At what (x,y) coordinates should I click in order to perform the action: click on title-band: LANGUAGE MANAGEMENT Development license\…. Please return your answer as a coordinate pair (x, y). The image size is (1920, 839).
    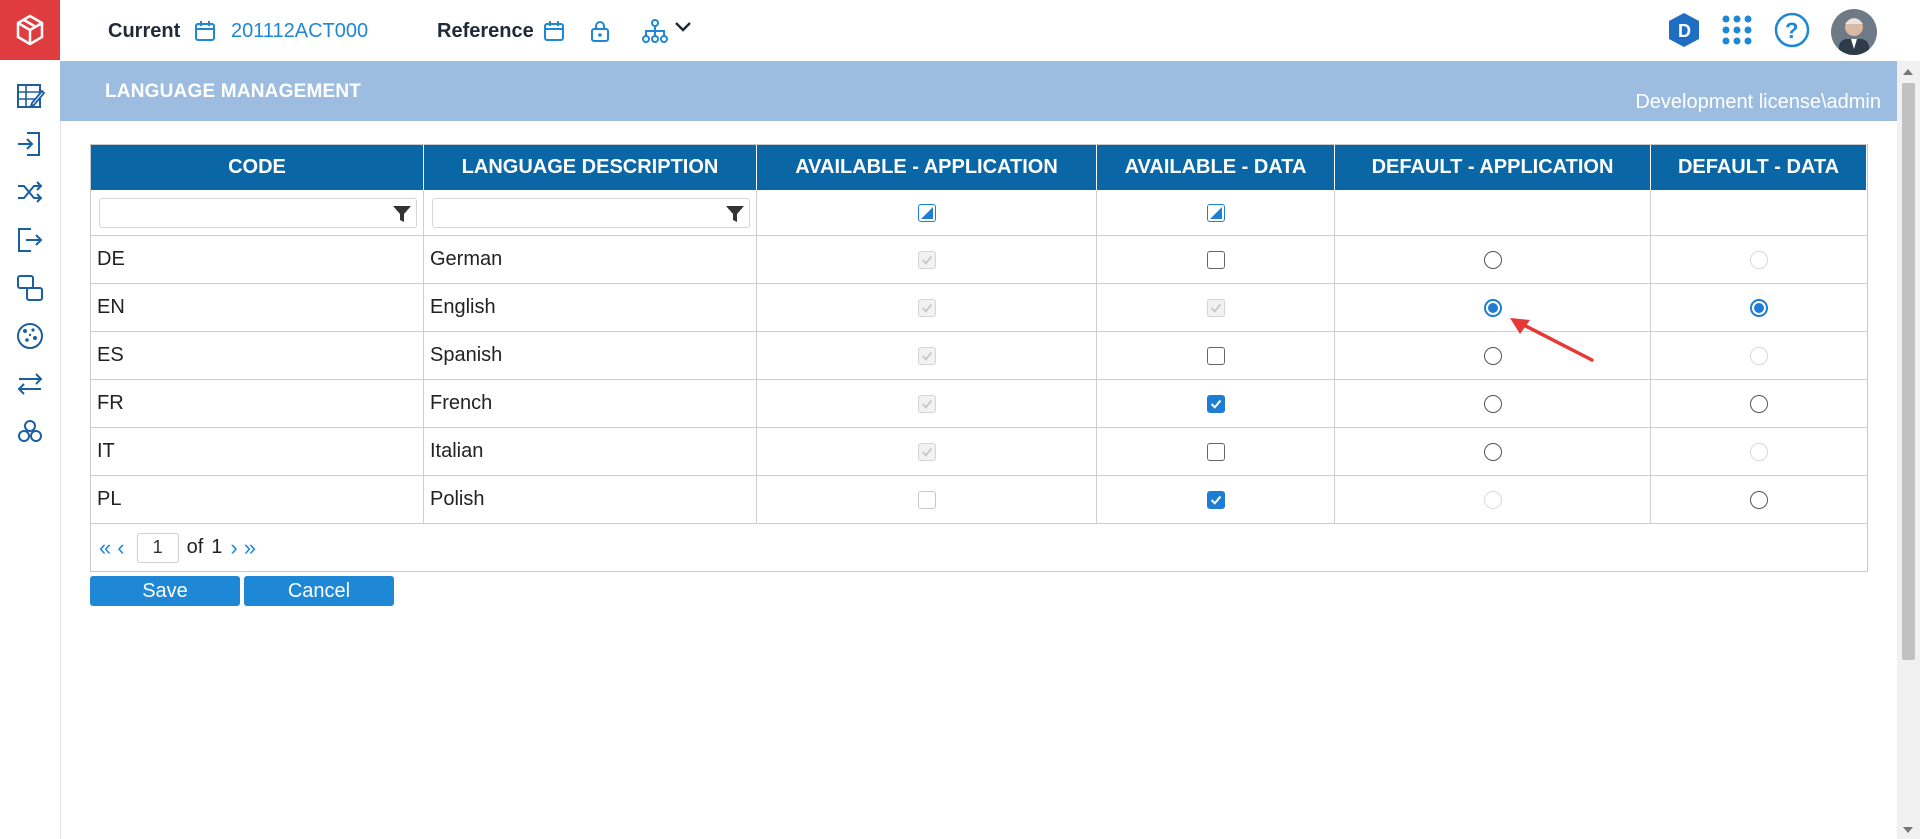
    Looking at the image, I should click on (978, 91).